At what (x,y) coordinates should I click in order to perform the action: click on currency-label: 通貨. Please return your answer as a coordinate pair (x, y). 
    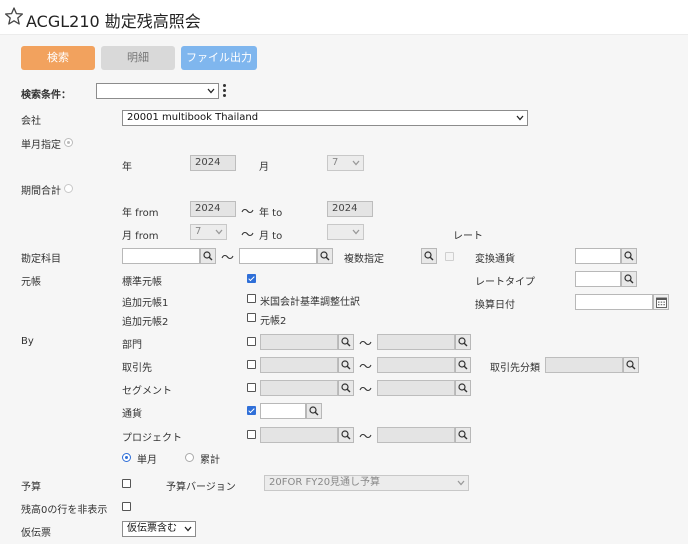
    Looking at the image, I should click on (132, 414).